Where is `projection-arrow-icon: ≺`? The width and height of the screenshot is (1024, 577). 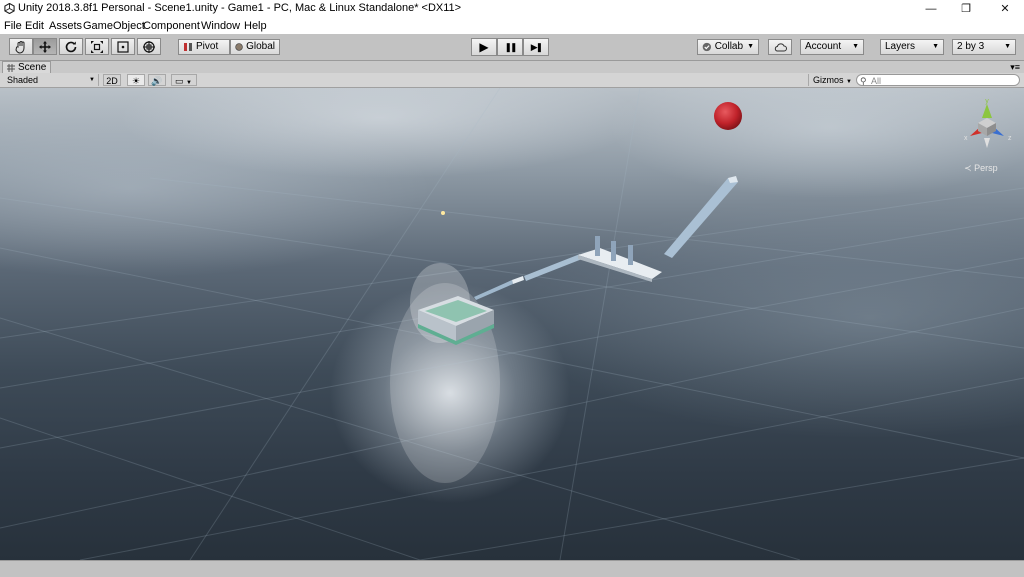 projection-arrow-icon: ≺ is located at coordinates (968, 168).